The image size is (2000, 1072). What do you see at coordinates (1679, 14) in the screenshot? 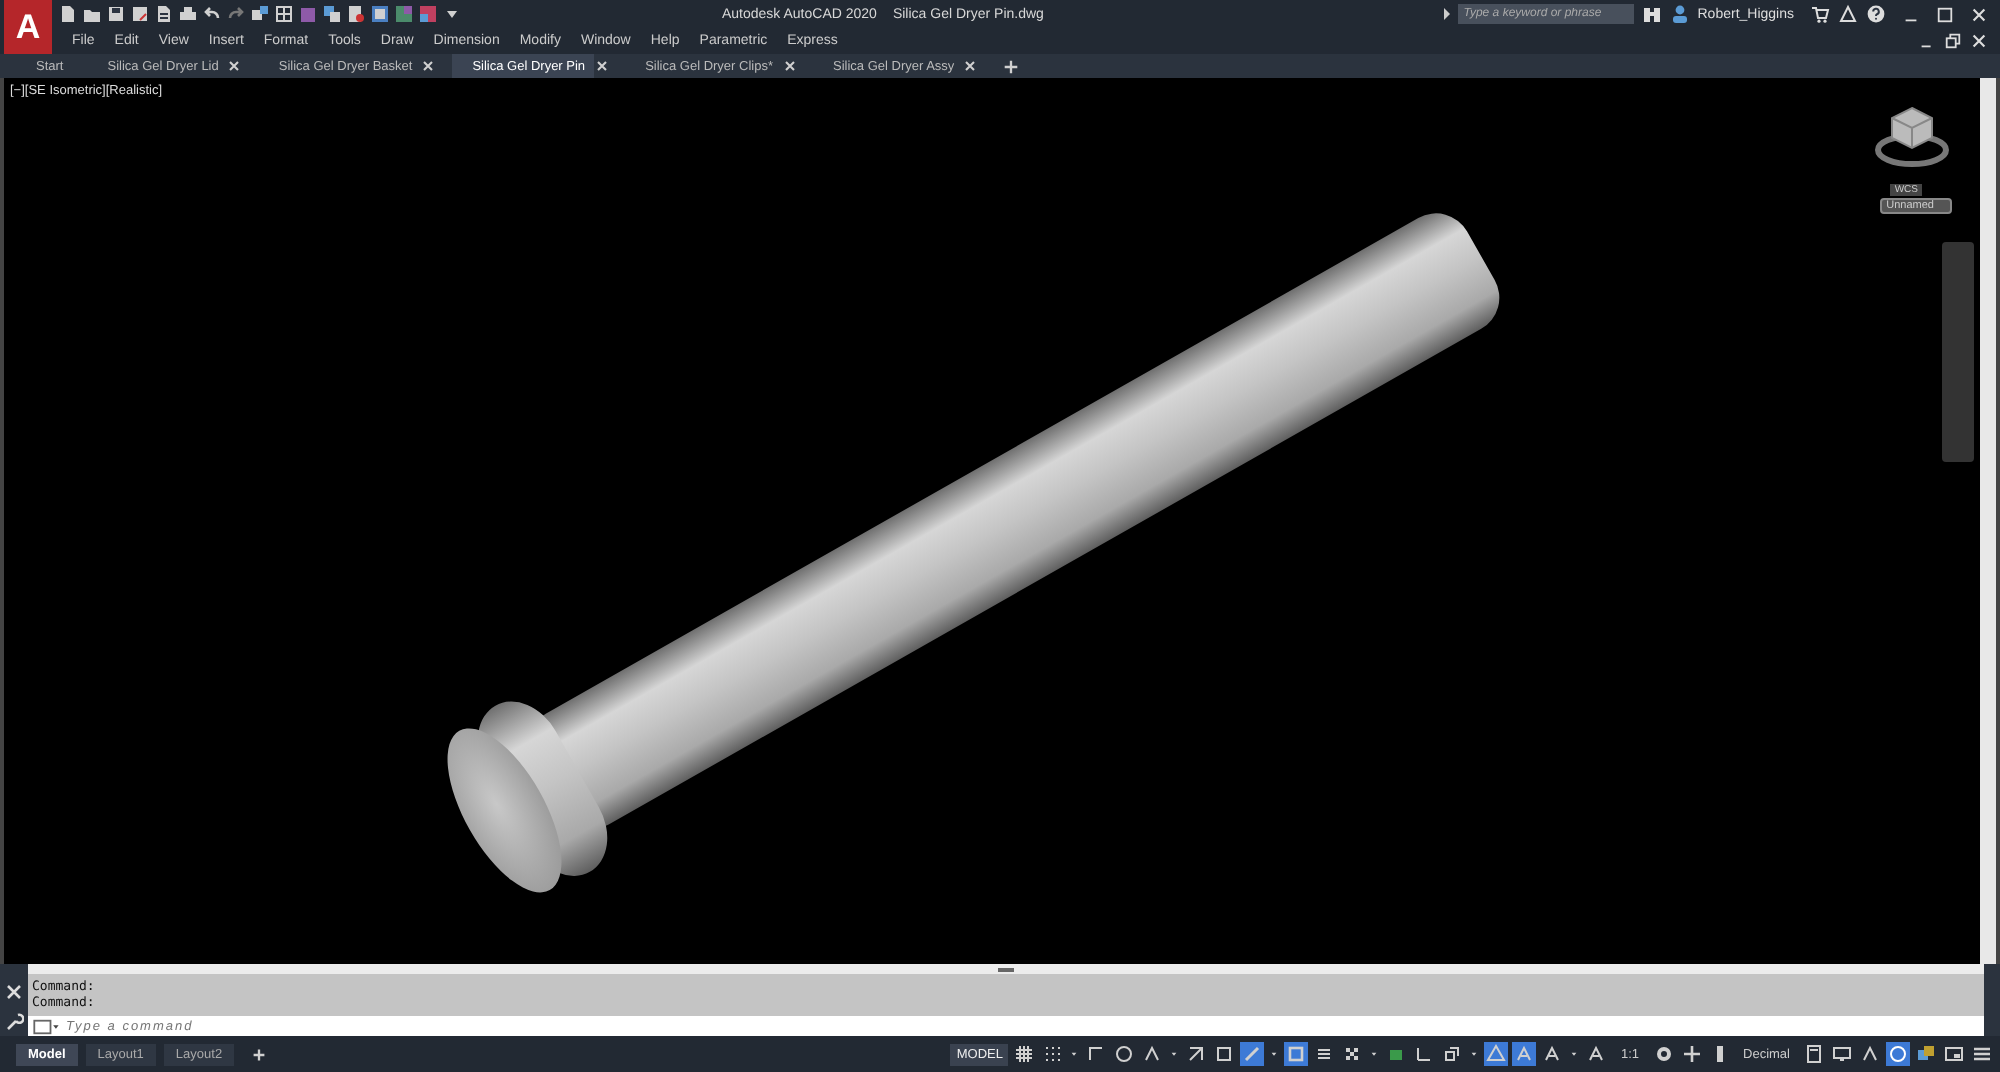
I see `user-icon` at bounding box center [1679, 14].